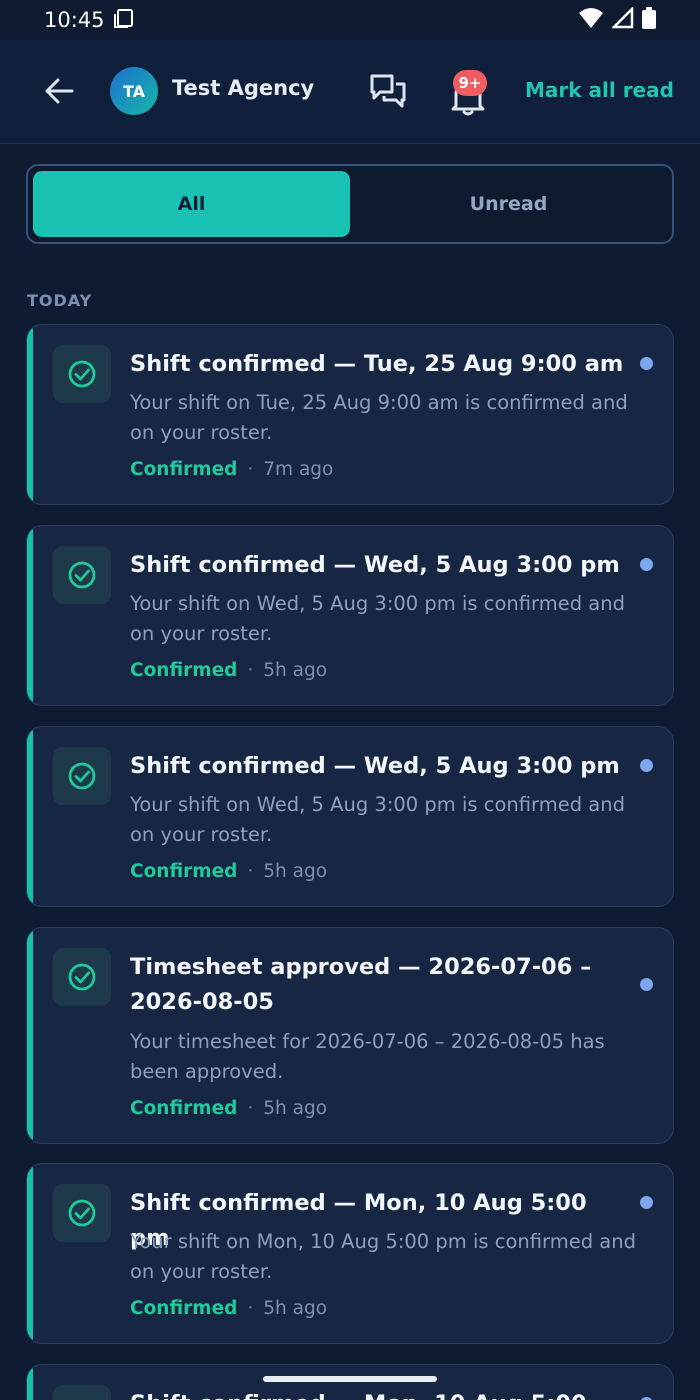 The image size is (700, 1400). Describe the element at coordinates (377, 364) in the screenshot. I see `notification-title: Shift confirmed — Tue, 25 Aug 9:00 am` at that location.